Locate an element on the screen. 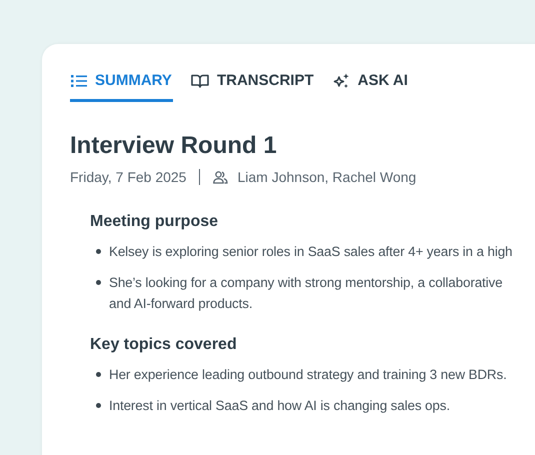 This screenshot has width=535, height=455. meeting-date: Friday, 7 Feb 2025 is located at coordinates (128, 177).